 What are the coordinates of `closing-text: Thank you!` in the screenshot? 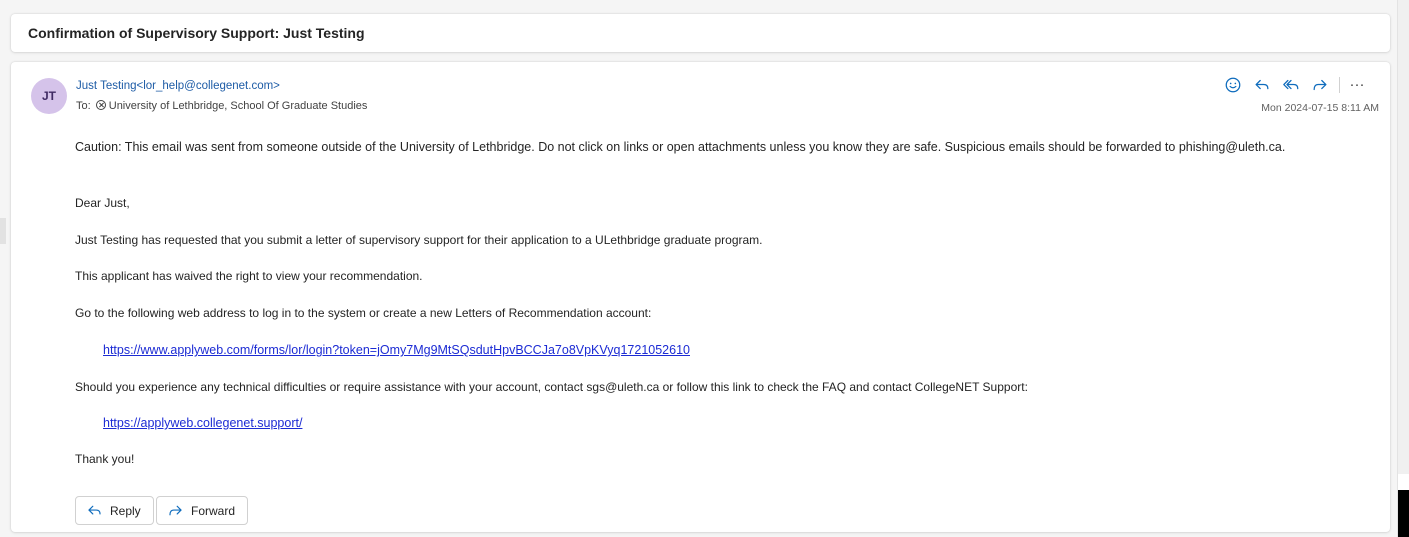 It's located at (105, 459).